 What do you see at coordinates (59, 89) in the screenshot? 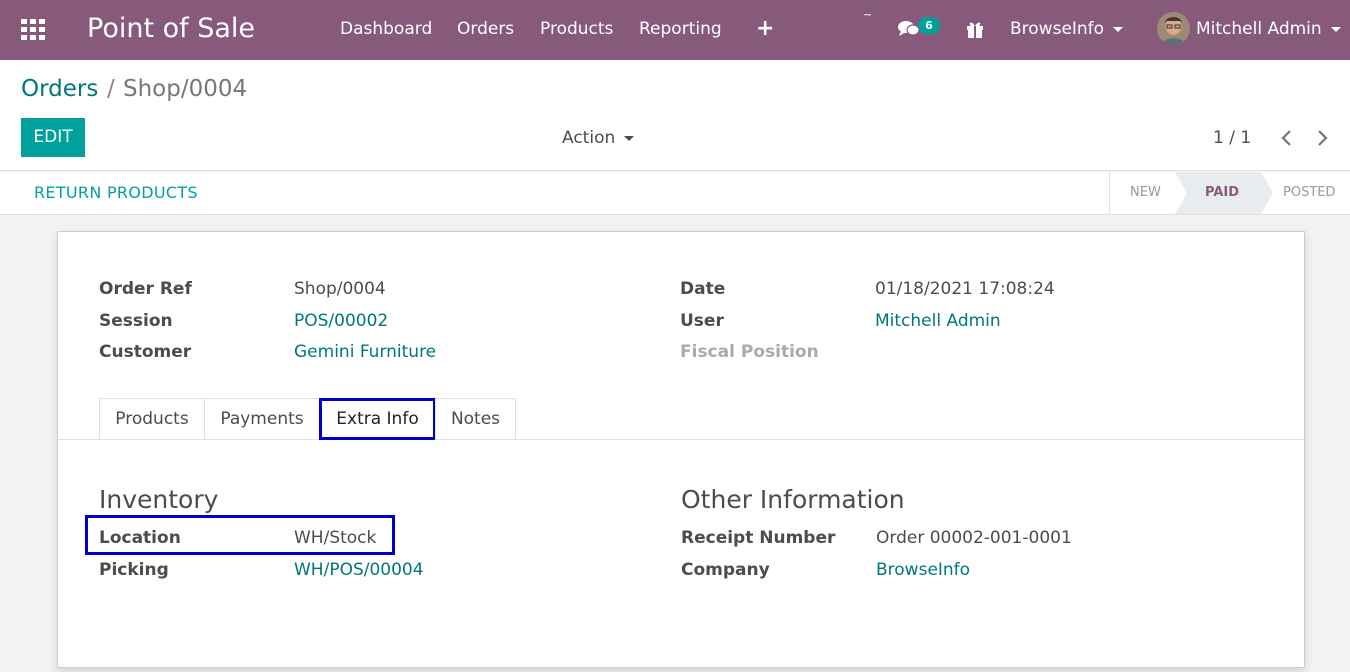
I see `breadcrumb-orders: Orders` at bounding box center [59, 89].